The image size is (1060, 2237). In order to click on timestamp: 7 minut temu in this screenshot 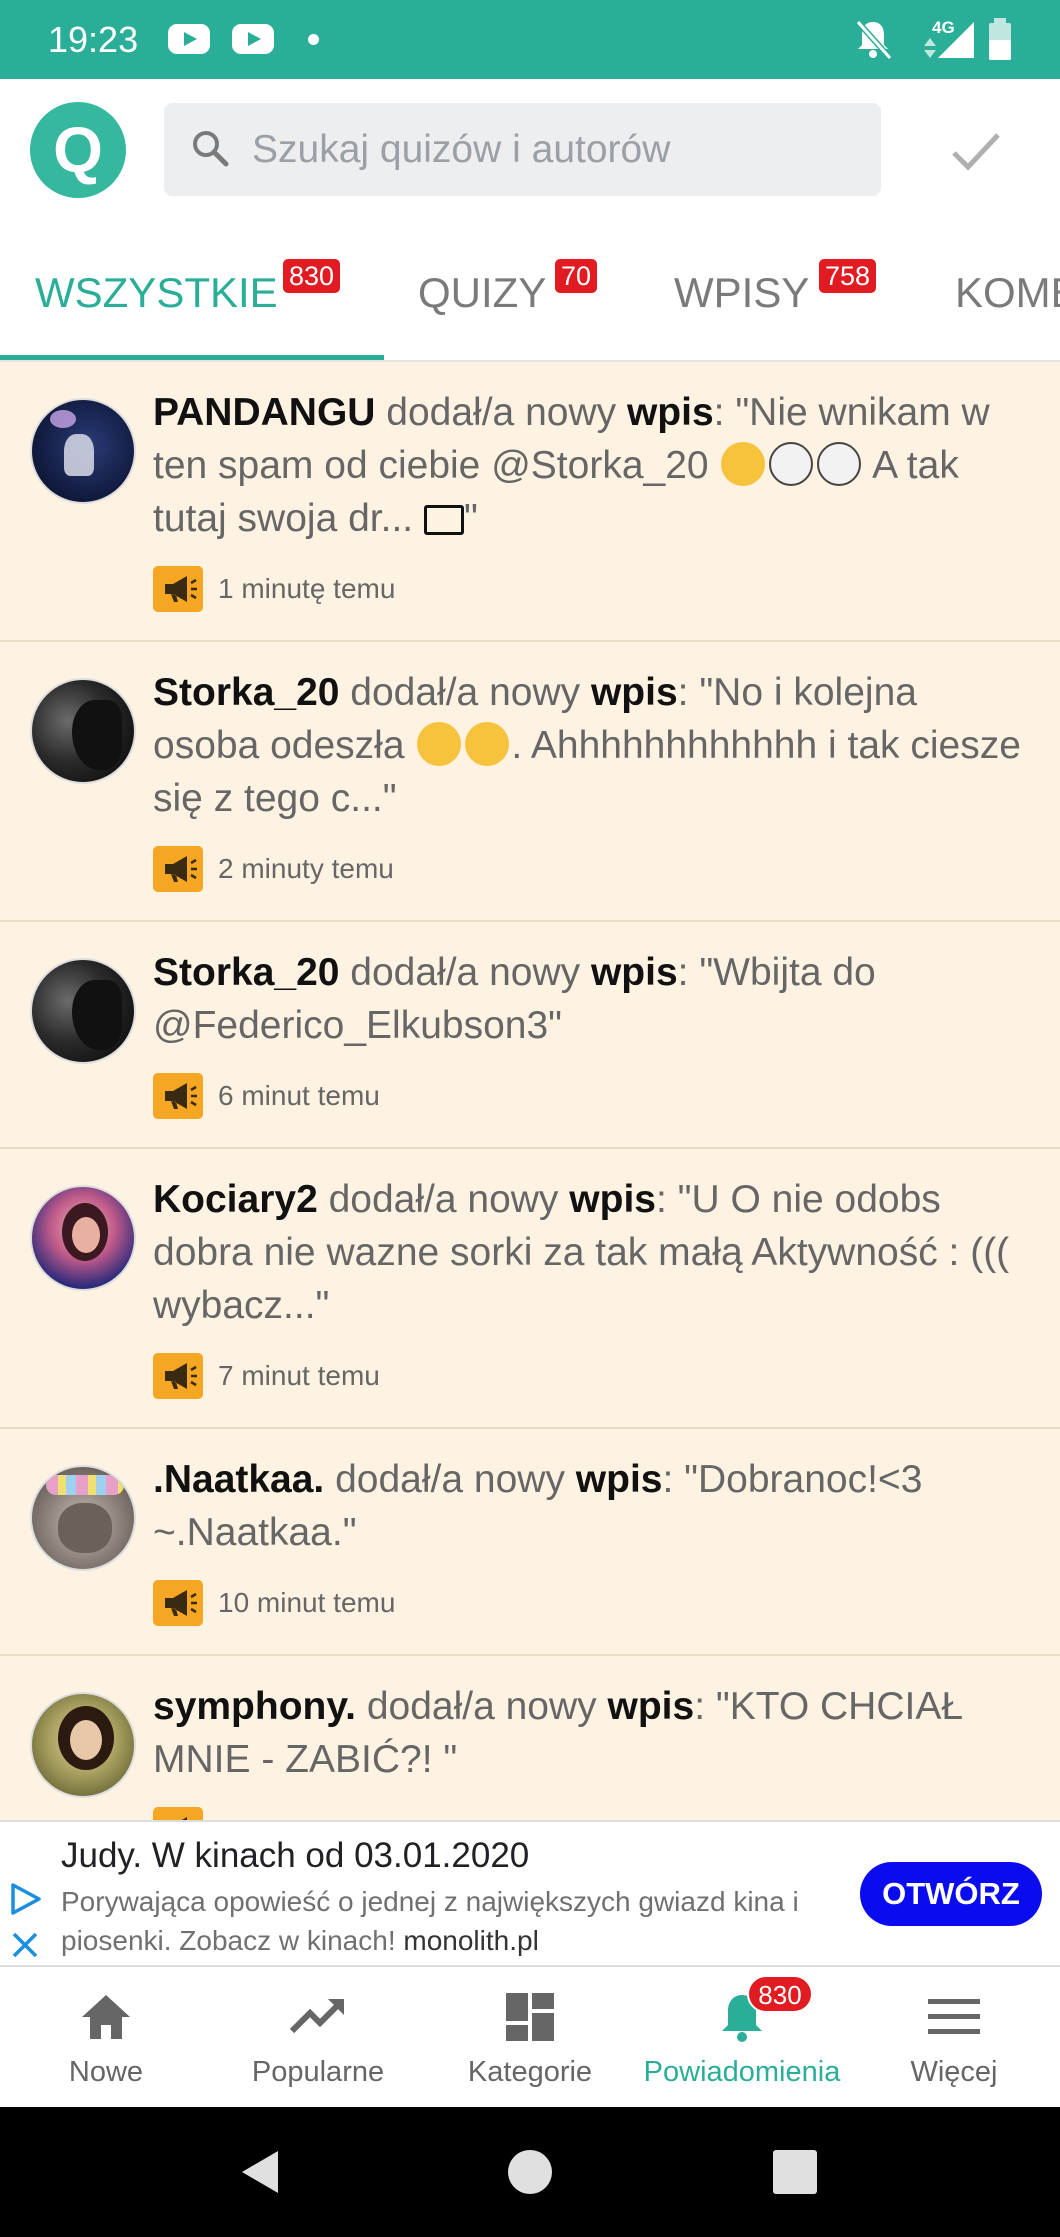, I will do `click(299, 1375)`.